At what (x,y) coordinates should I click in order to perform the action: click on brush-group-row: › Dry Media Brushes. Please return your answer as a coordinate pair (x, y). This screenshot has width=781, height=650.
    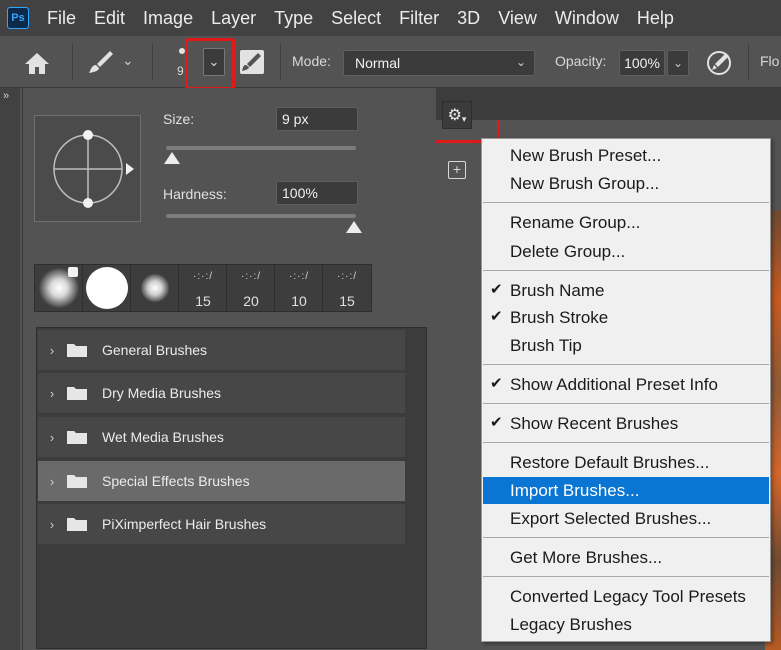
    Looking at the image, I should click on (221, 393).